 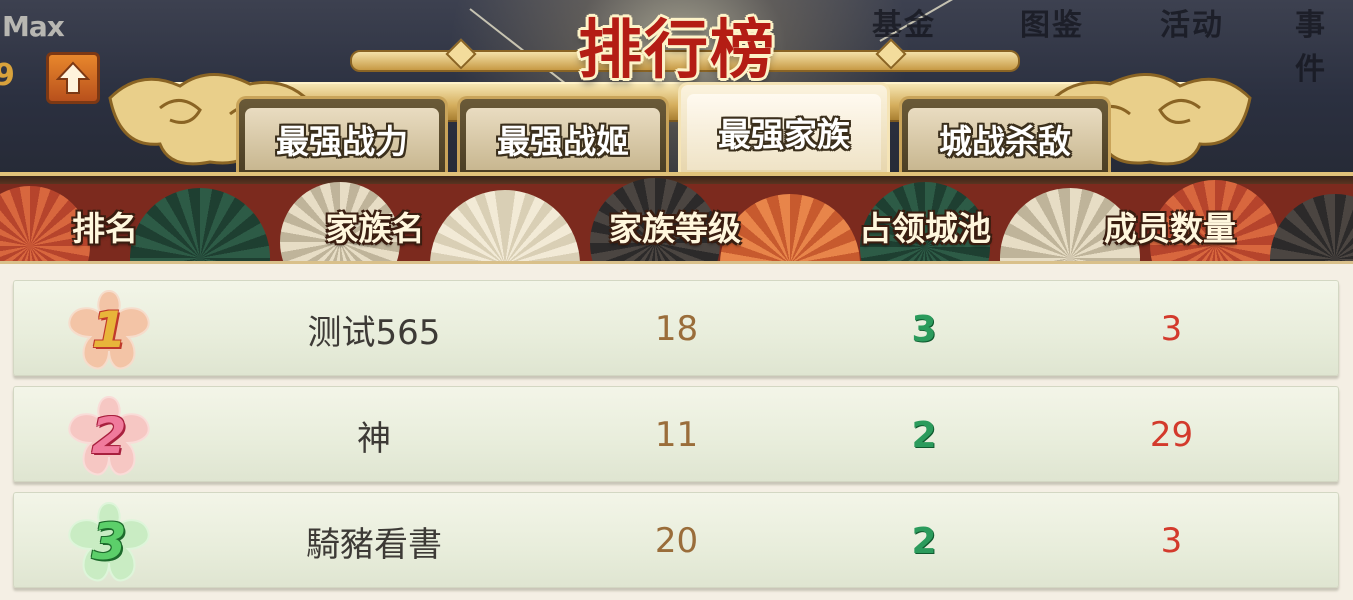 What do you see at coordinates (374, 438) in the screenshot?
I see `family-name: 神` at bounding box center [374, 438].